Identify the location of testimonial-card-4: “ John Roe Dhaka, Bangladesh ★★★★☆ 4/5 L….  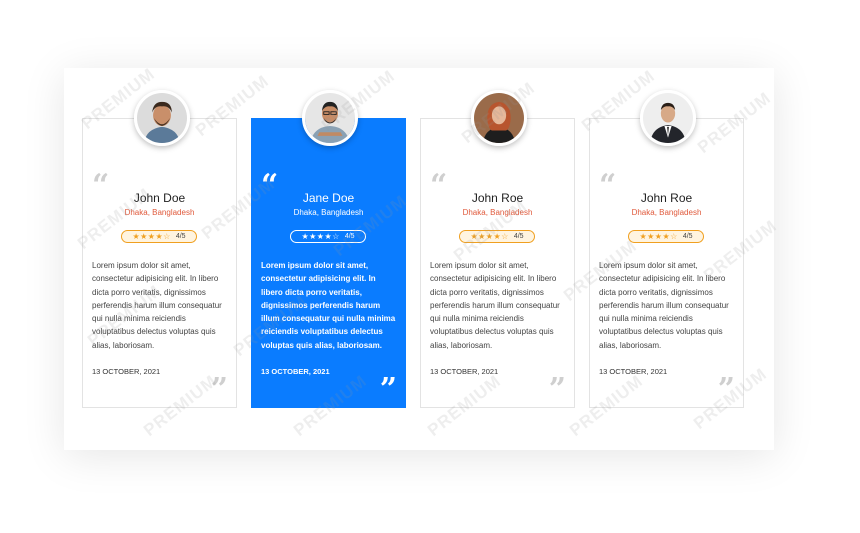
(666, 263).